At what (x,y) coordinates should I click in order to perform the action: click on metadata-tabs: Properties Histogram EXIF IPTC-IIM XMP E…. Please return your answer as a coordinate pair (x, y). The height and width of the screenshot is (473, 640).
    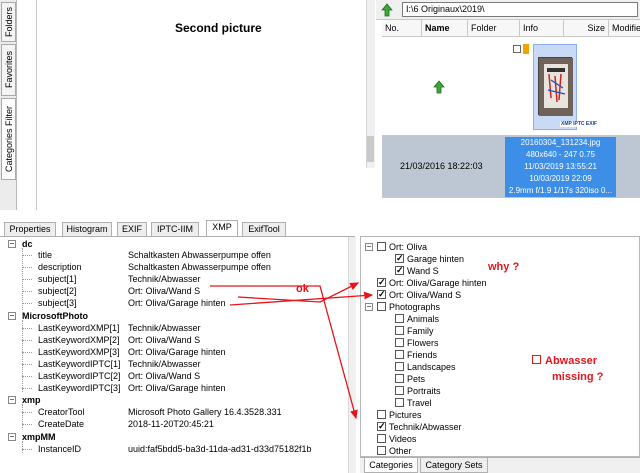
    Looking at the image, I should click on (145, 228).